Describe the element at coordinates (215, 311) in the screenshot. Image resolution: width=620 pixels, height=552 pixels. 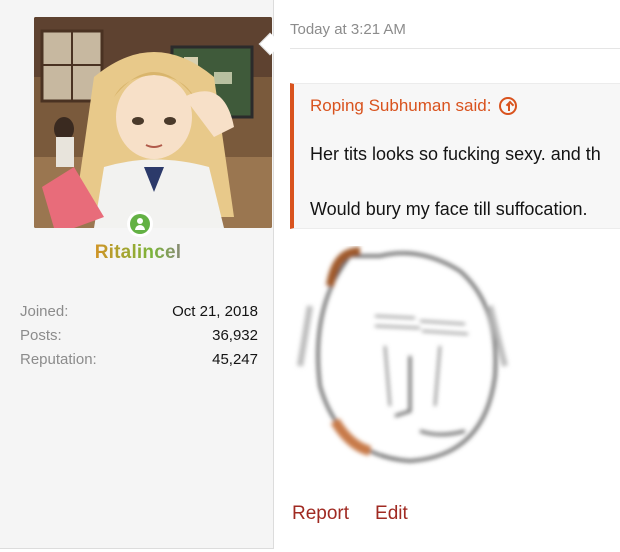
I see `stat-value: Oct 21, 2018` at that location.